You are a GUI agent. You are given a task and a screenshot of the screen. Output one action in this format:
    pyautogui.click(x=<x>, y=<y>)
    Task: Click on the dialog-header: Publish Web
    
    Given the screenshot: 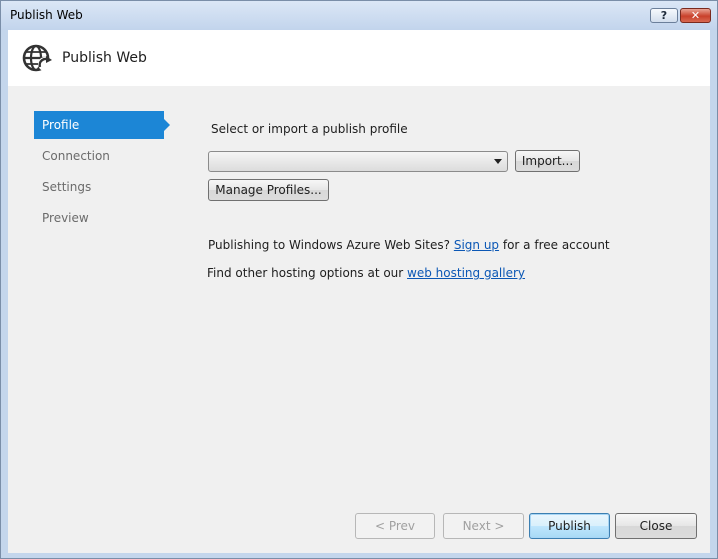 What is the action you would take?
    pyautogui.click(x=359, y=58)
    